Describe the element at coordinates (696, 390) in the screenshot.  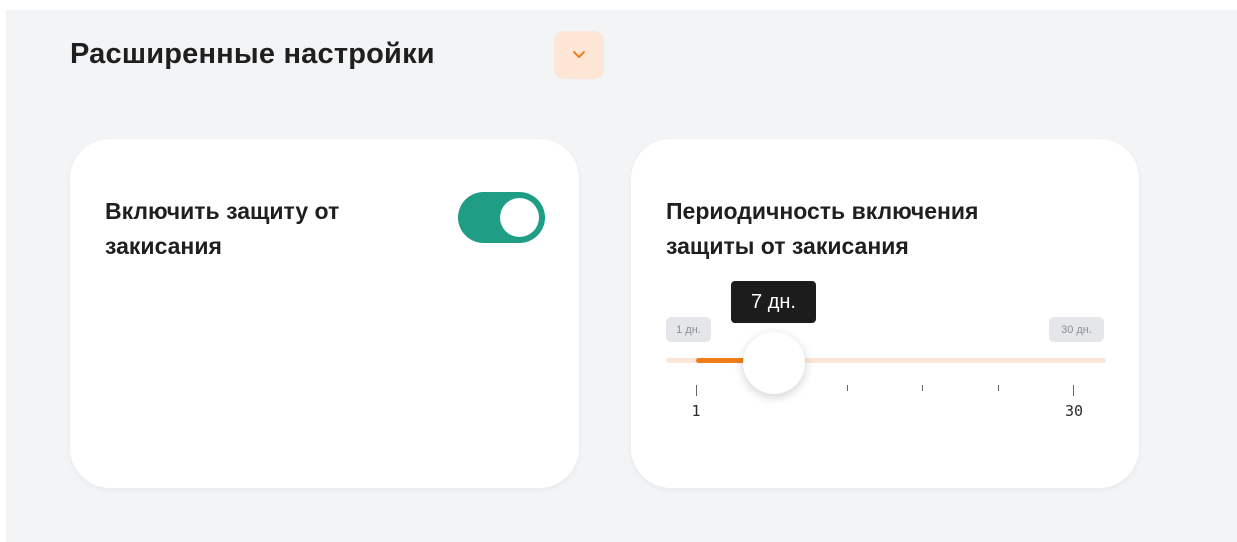
I see `slider-tick-min` at that location.